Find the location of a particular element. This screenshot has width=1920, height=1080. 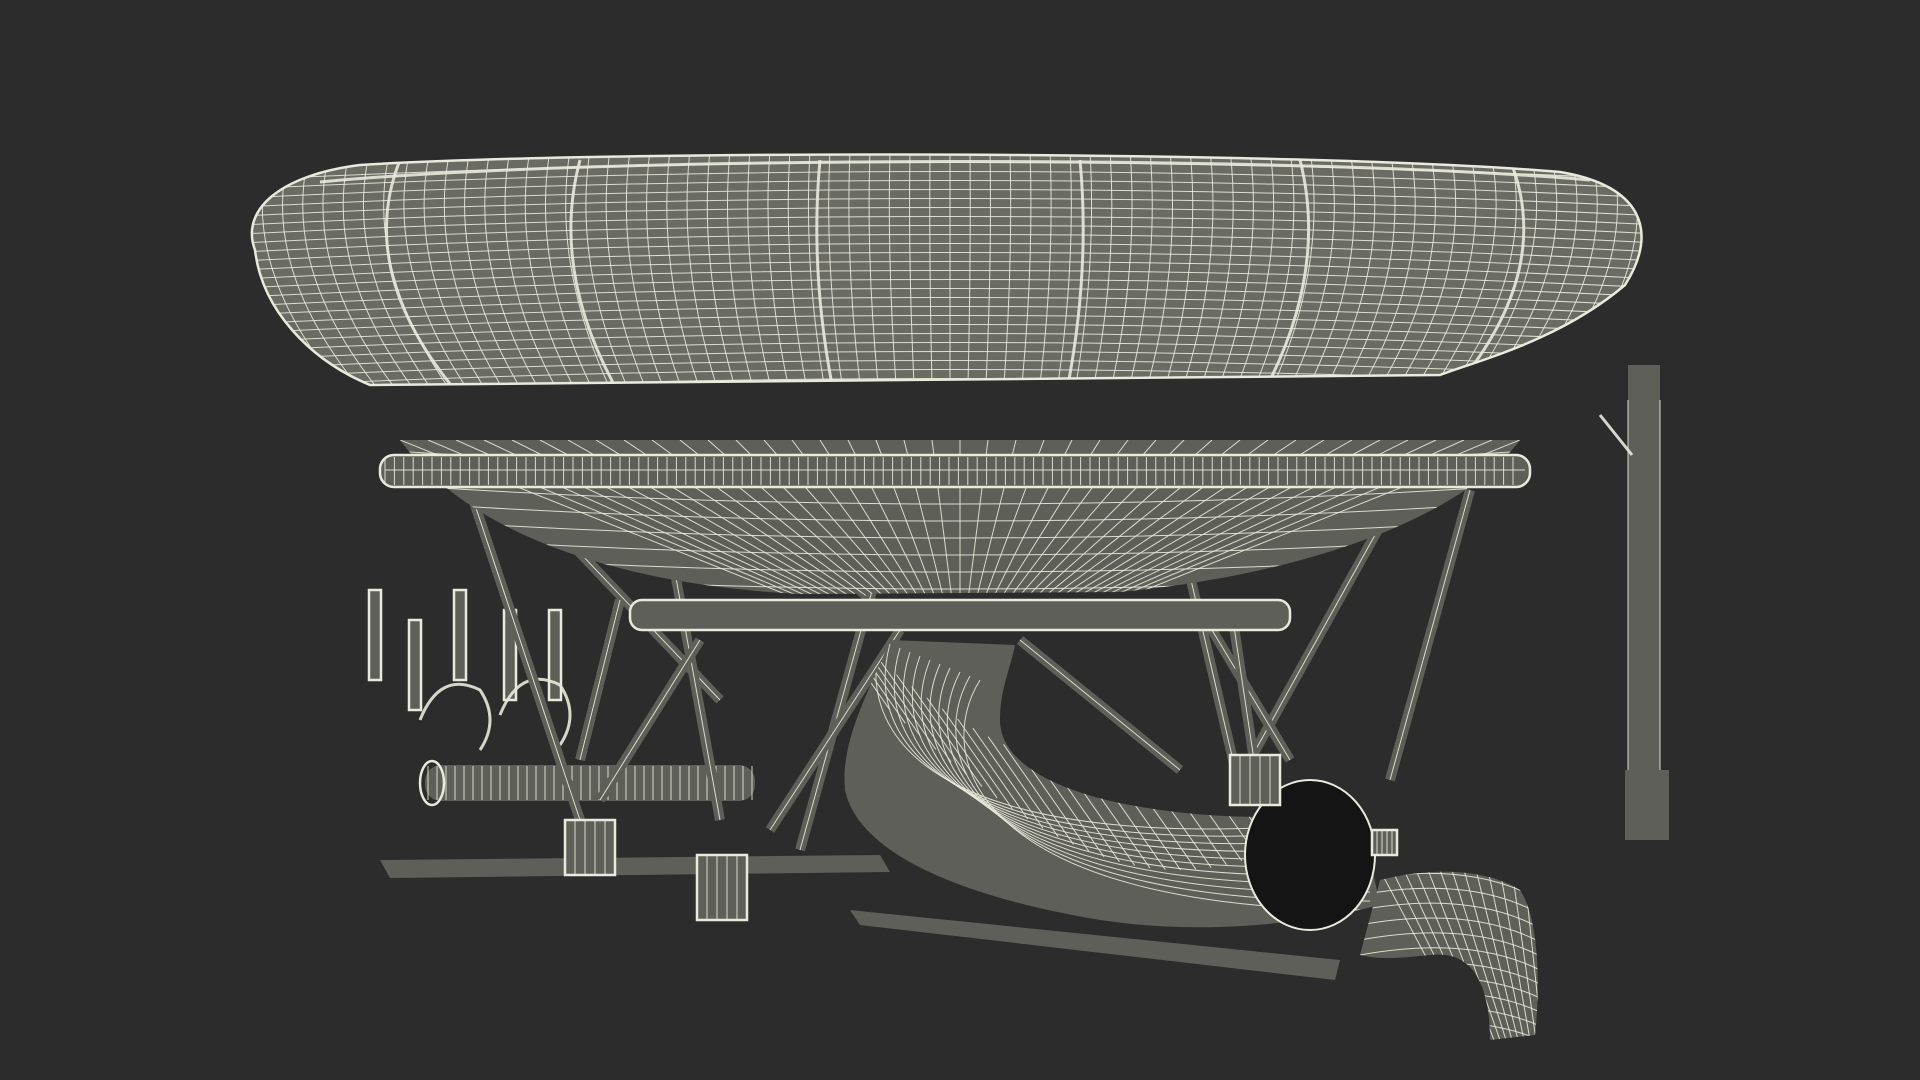

open-chute is located at coordinates (1449, 955).